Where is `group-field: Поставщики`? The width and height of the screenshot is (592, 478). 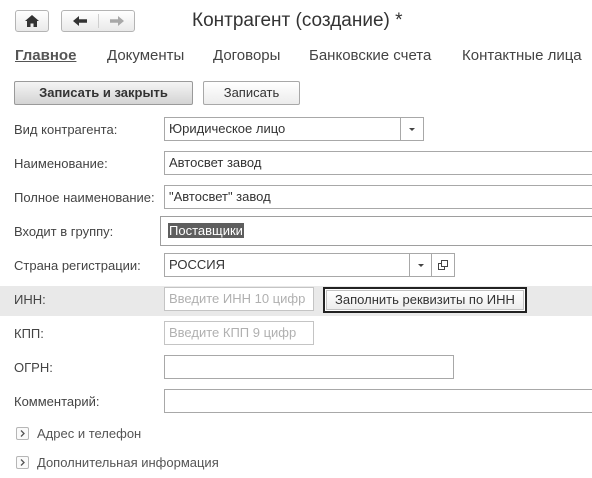 group-field: Поставщики is located at coordinates (376, 231).